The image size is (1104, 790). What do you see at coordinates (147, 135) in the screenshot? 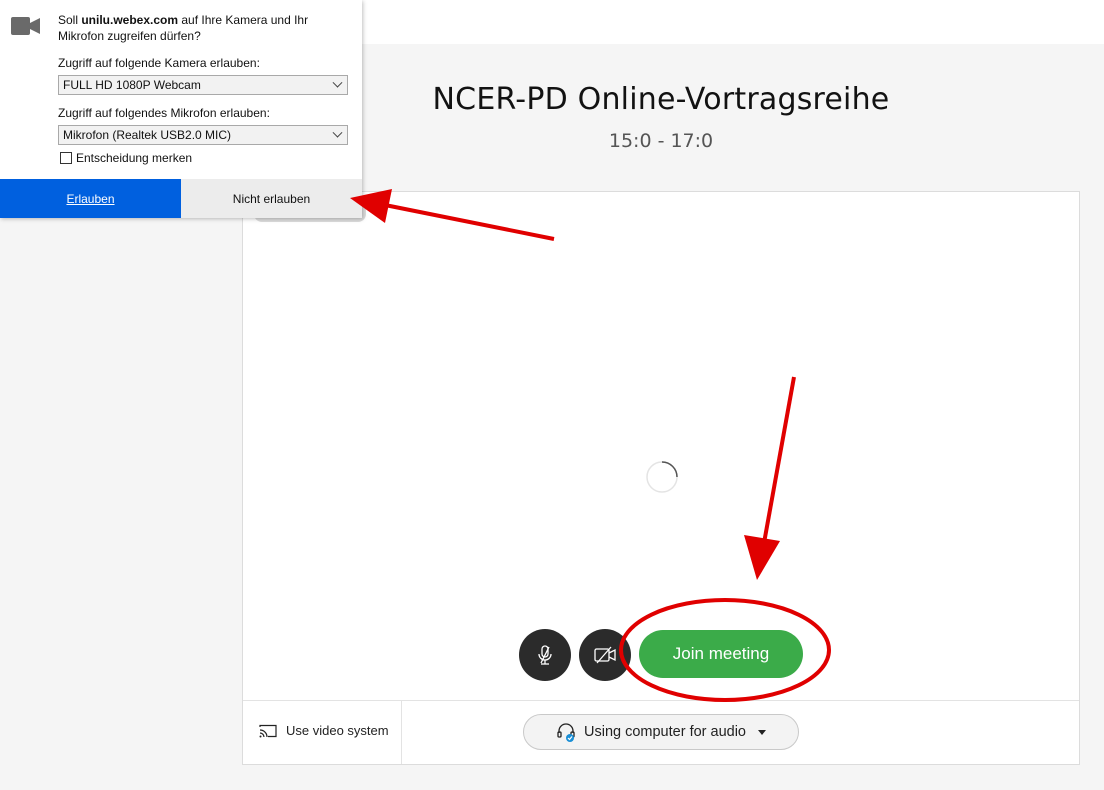
I see `microphone-select-value: Mikrofon (Realtek USB2.0 MIC)` at bounding box center [147, 135].